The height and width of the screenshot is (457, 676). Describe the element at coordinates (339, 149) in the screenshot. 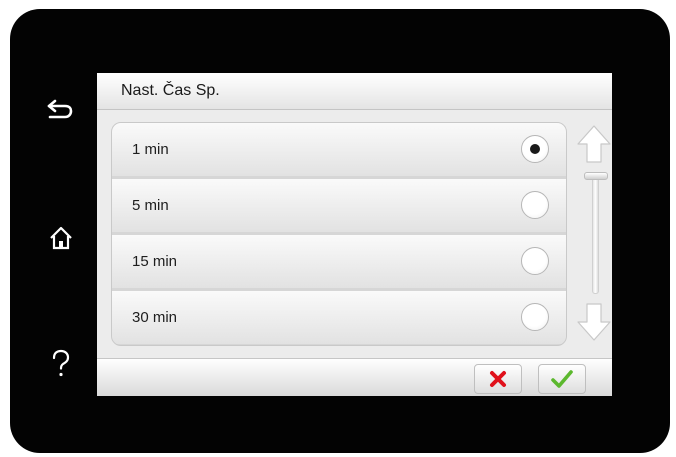

I see `list-item: 1 min` at that location.